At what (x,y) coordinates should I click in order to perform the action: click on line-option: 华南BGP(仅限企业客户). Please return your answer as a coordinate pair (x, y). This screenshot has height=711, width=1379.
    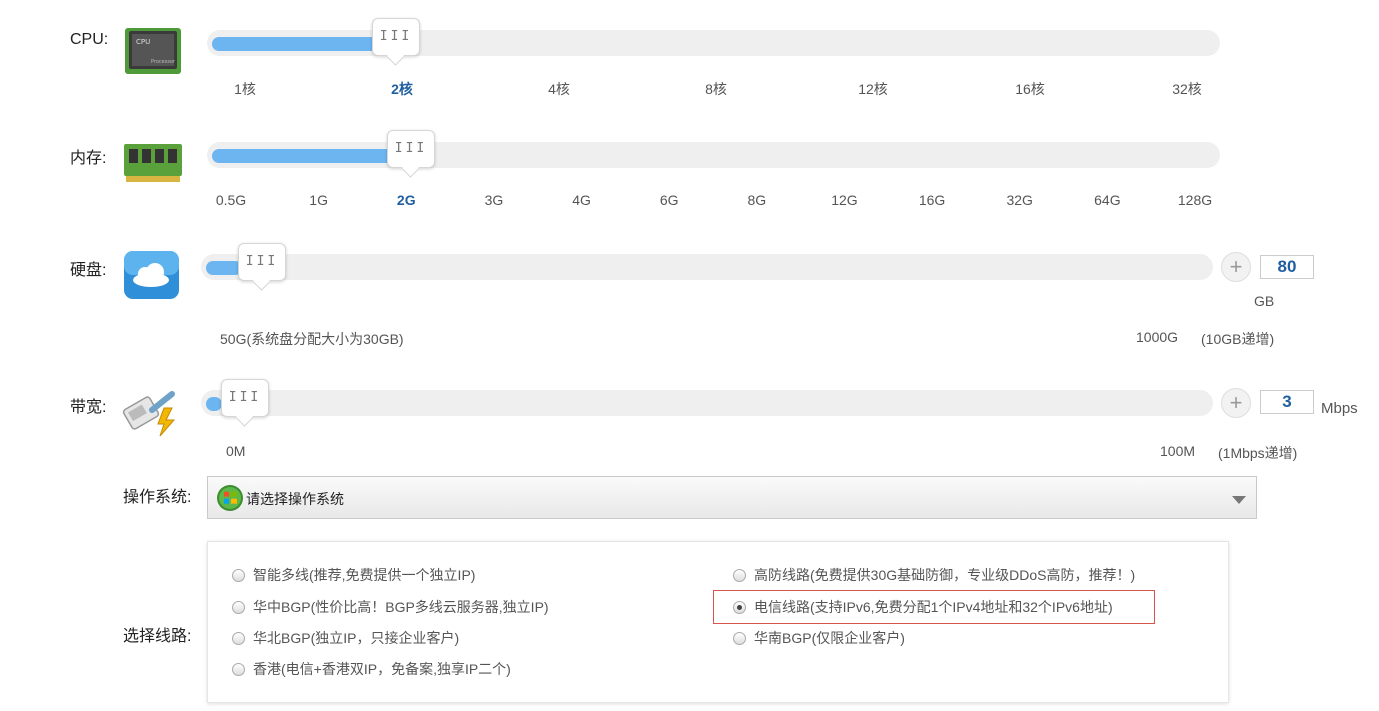
    Looking at the image, I should click on (819, 638).